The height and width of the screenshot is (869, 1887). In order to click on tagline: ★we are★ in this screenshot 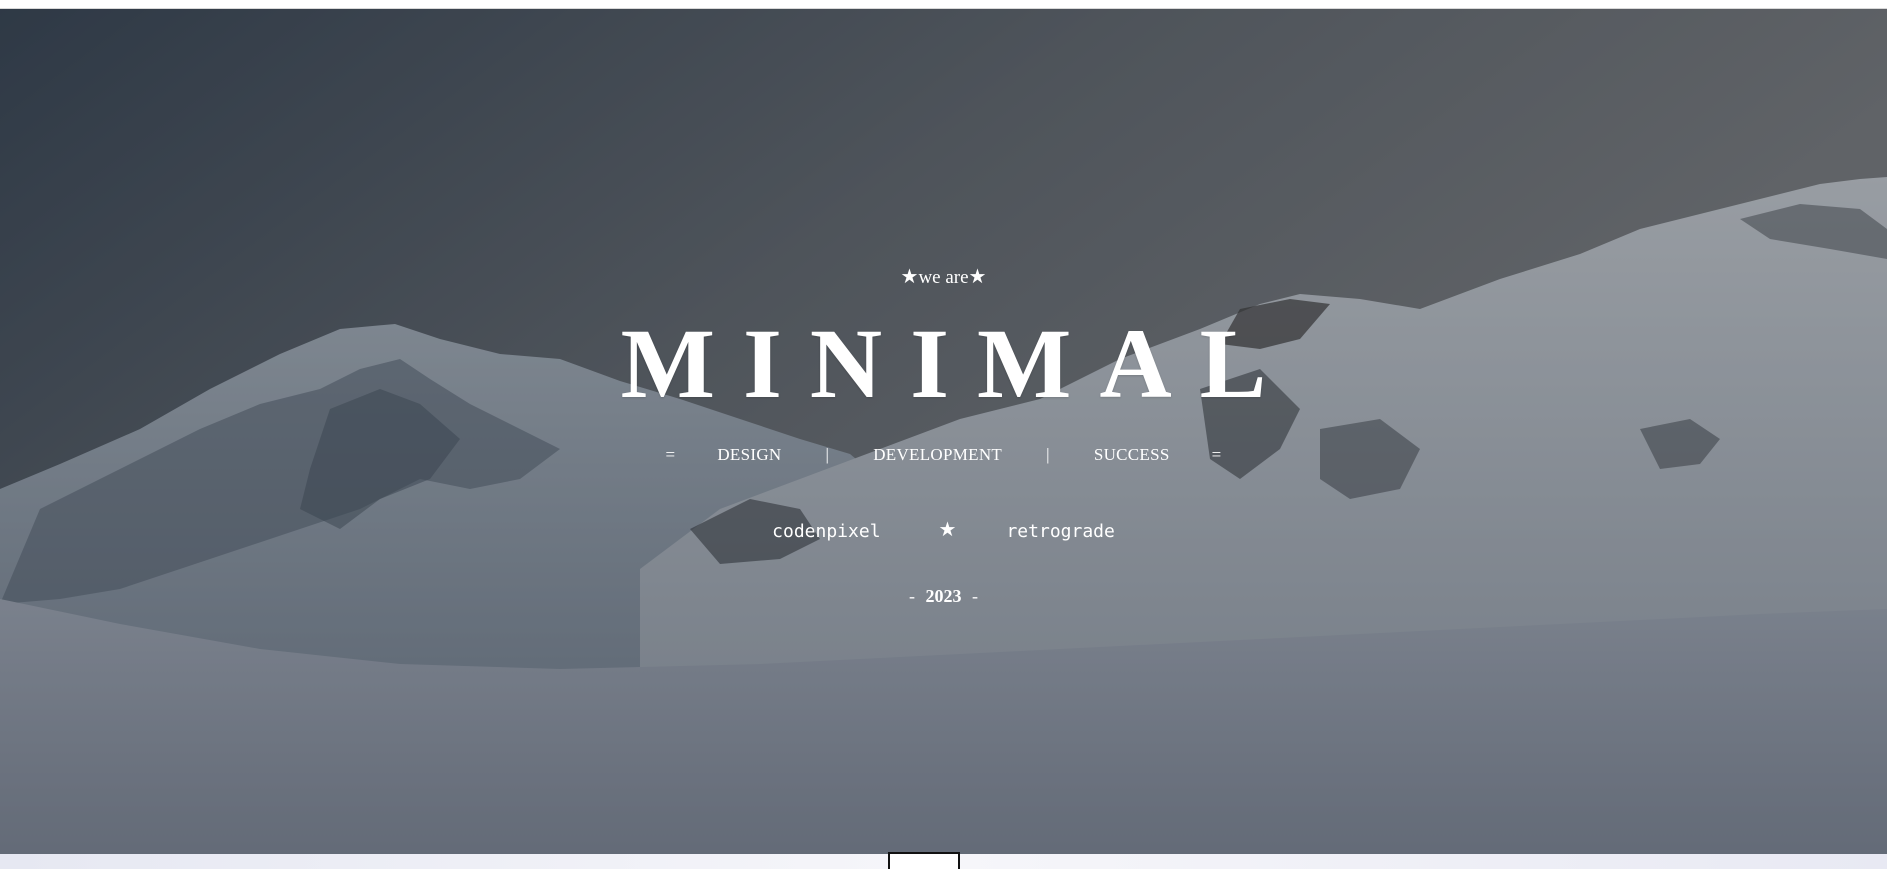, I will do `click(943, 276)`.